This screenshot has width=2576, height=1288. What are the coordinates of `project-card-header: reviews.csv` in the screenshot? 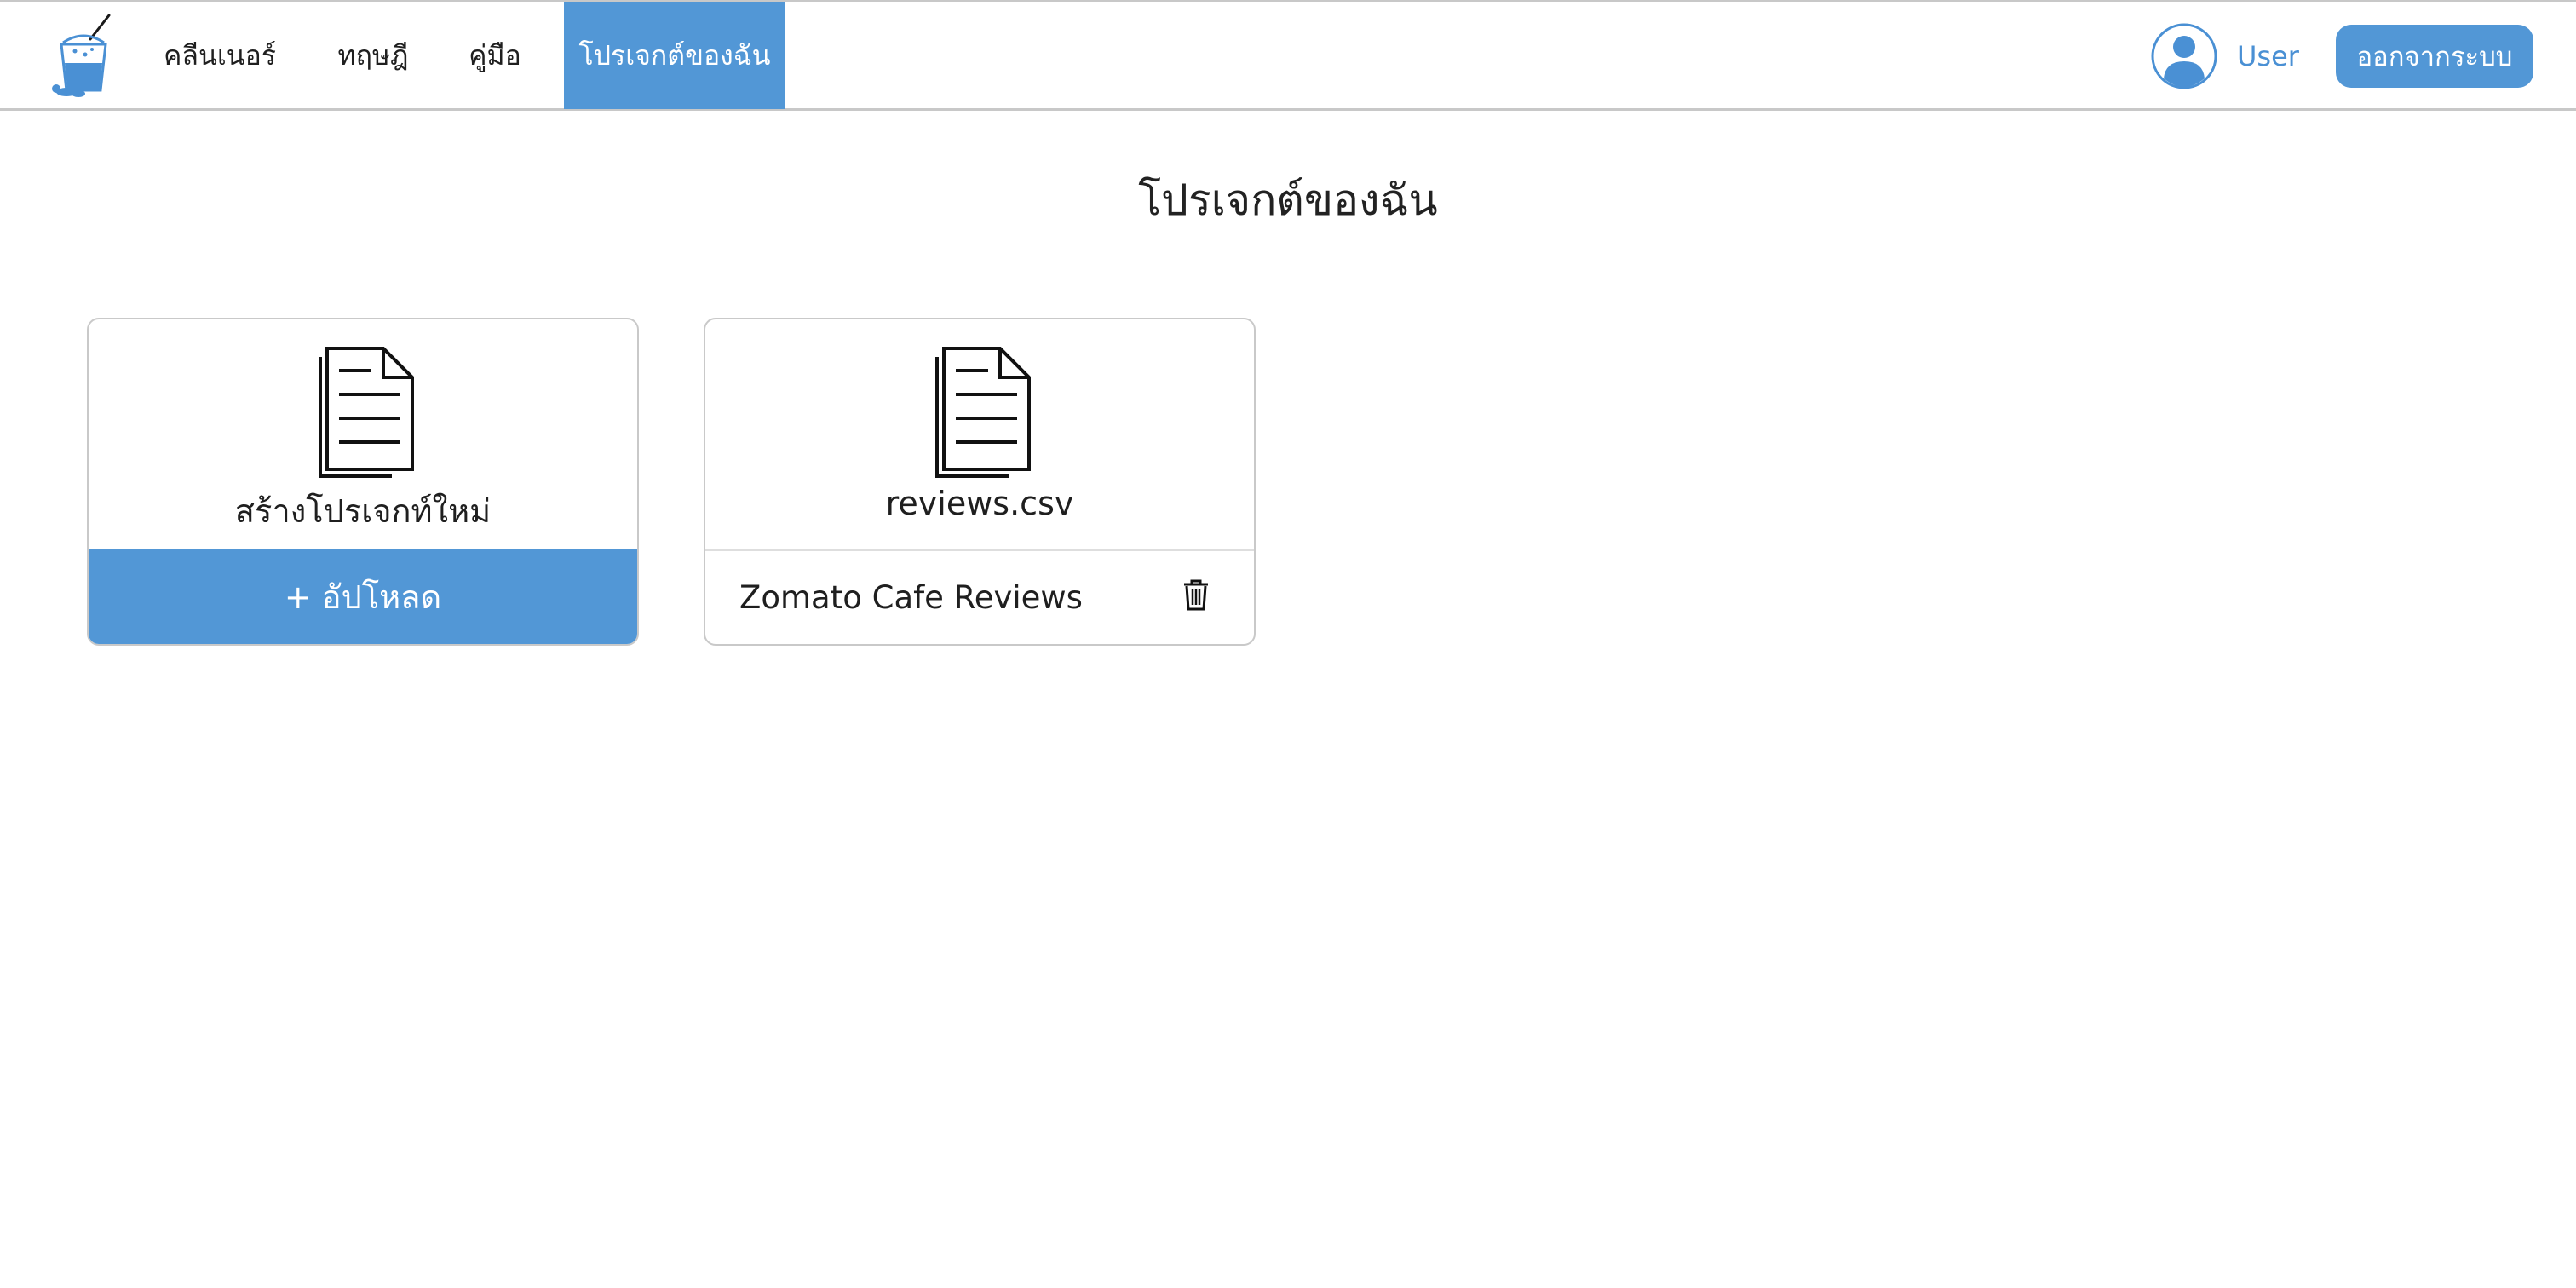 It's located at (980, 435).